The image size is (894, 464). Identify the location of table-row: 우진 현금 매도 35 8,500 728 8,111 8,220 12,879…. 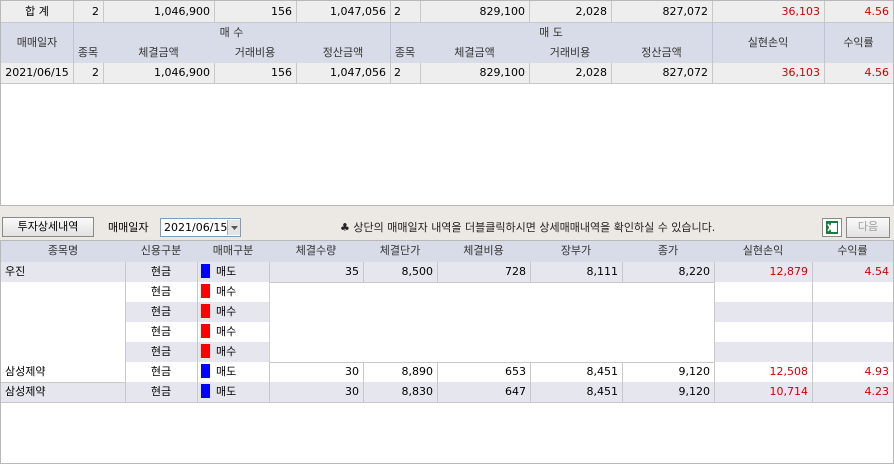
(447, 272).